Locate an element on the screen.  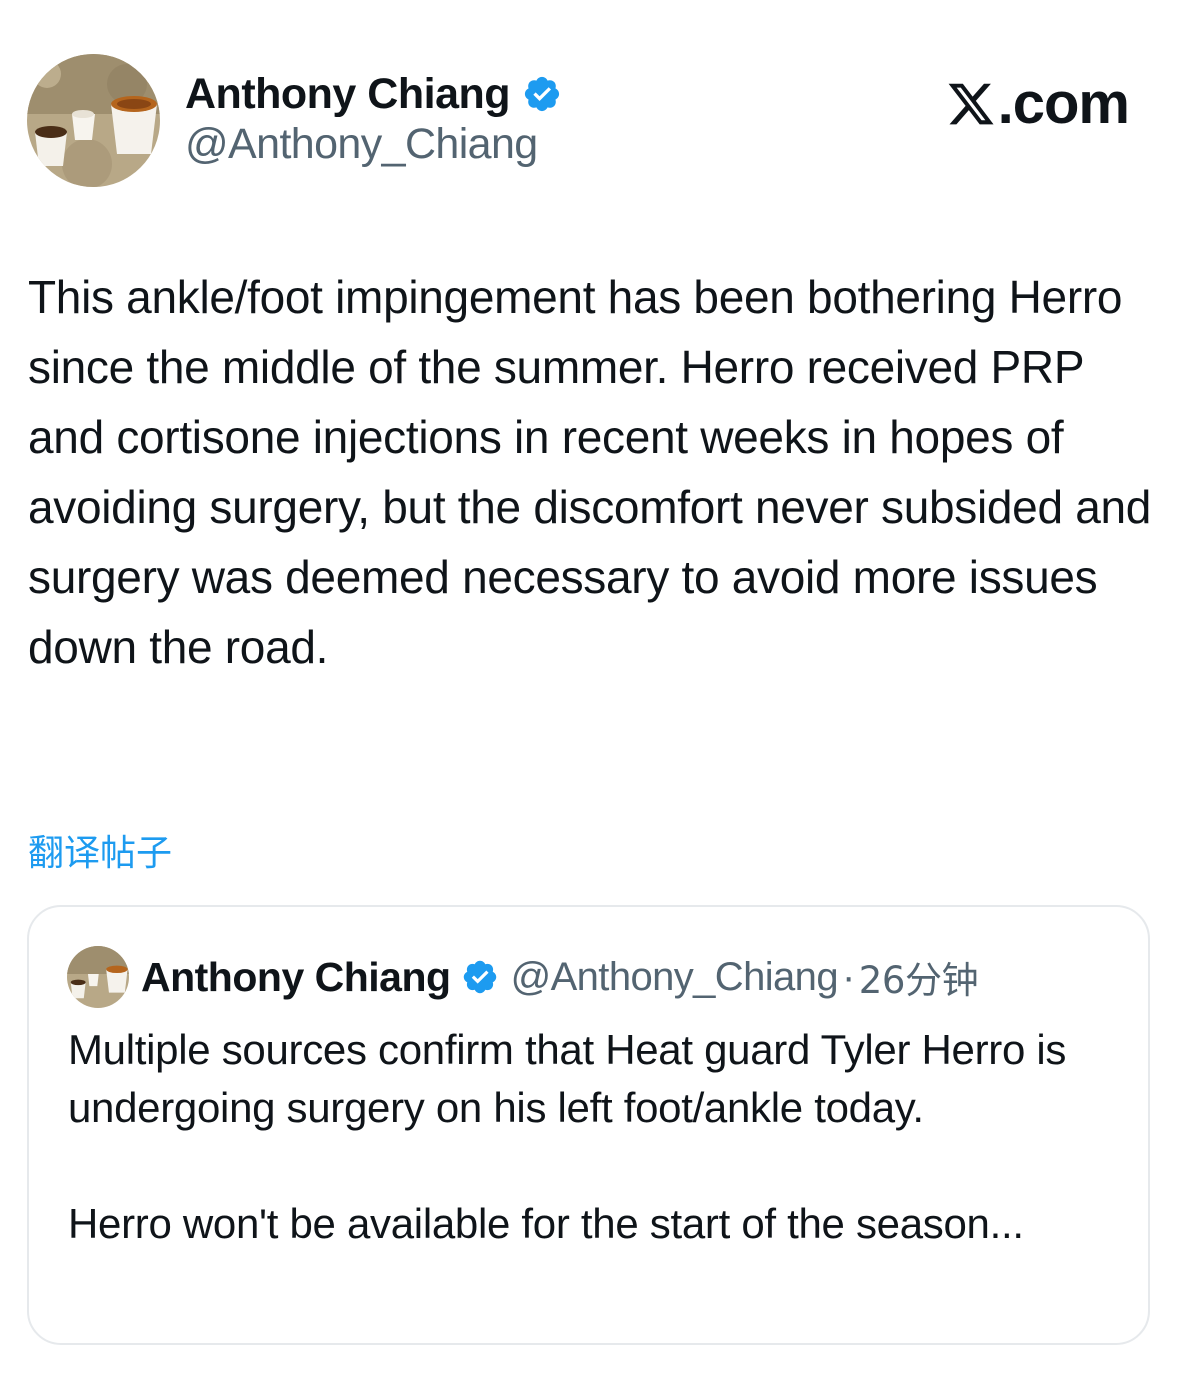
brand-logo: .com is located at coordinates (1038, 103).